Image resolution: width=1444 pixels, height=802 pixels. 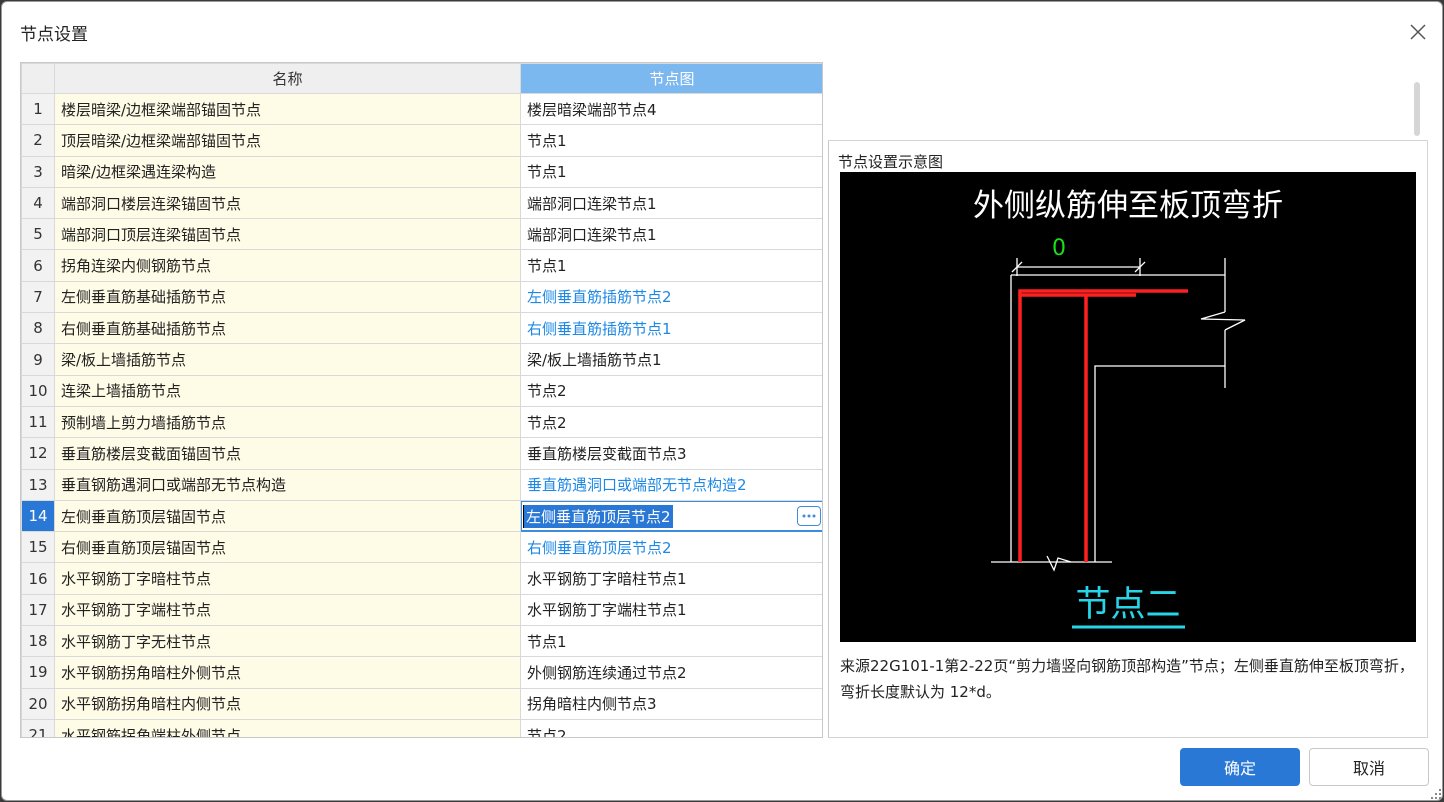 What do you see at coordinates (287, 610) in the screenshot?
I see `row-name-cell: 水平钢筋丁字端柱节点` at bounding box center [287, 610].